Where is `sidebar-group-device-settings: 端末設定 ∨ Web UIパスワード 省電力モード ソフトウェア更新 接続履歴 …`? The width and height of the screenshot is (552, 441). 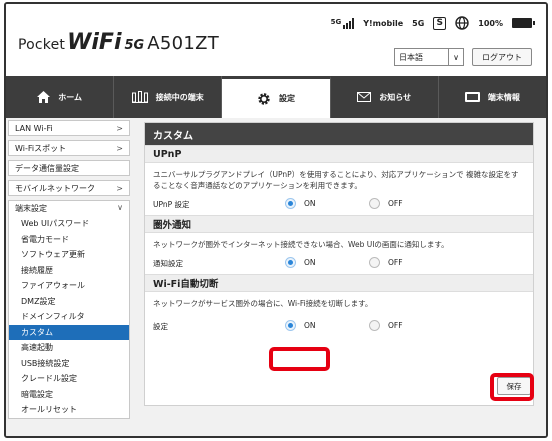
sidebar-group-device-settings: 端末設定 ∨ Web UIパスワード 省電力モード ソフトウェア更新 接続履歴 … is located at coordinates (69, 309).